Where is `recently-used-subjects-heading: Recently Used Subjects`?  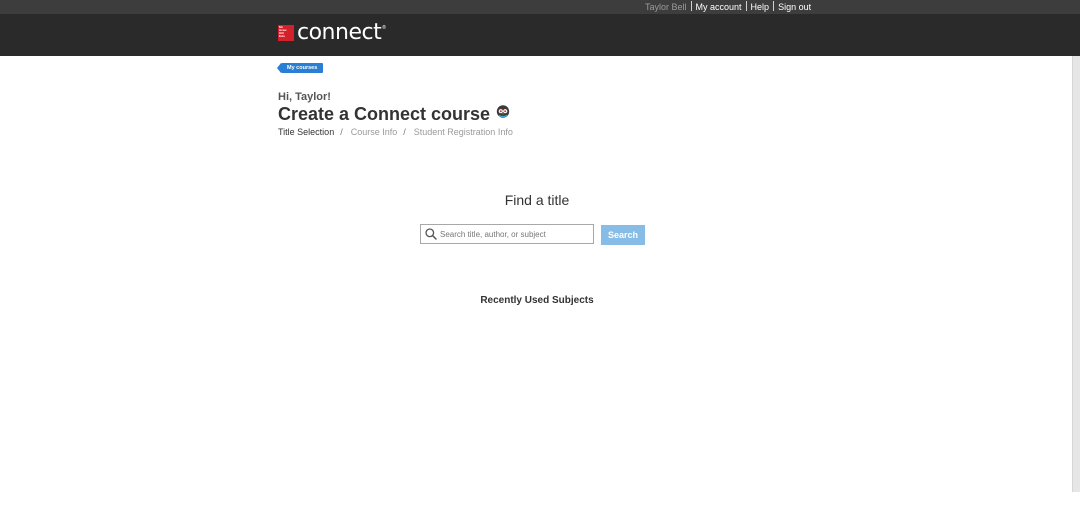 recently-used-subjects-heading: Recently Used Subjects is located at coordinates (537, 300).